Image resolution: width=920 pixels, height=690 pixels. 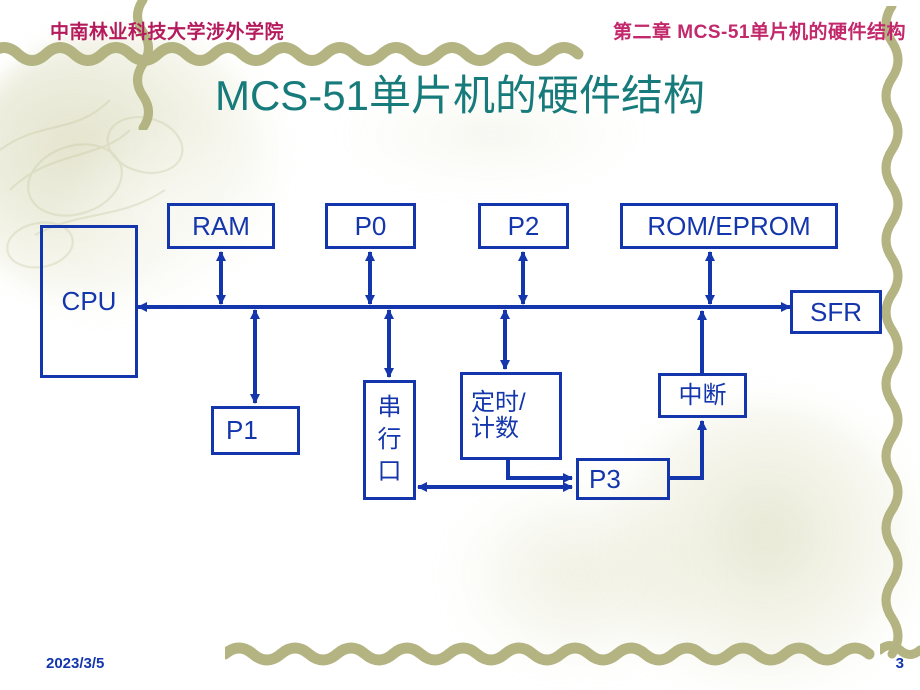 I want to click on block-ram: RAM, so click(x=221, y=226).